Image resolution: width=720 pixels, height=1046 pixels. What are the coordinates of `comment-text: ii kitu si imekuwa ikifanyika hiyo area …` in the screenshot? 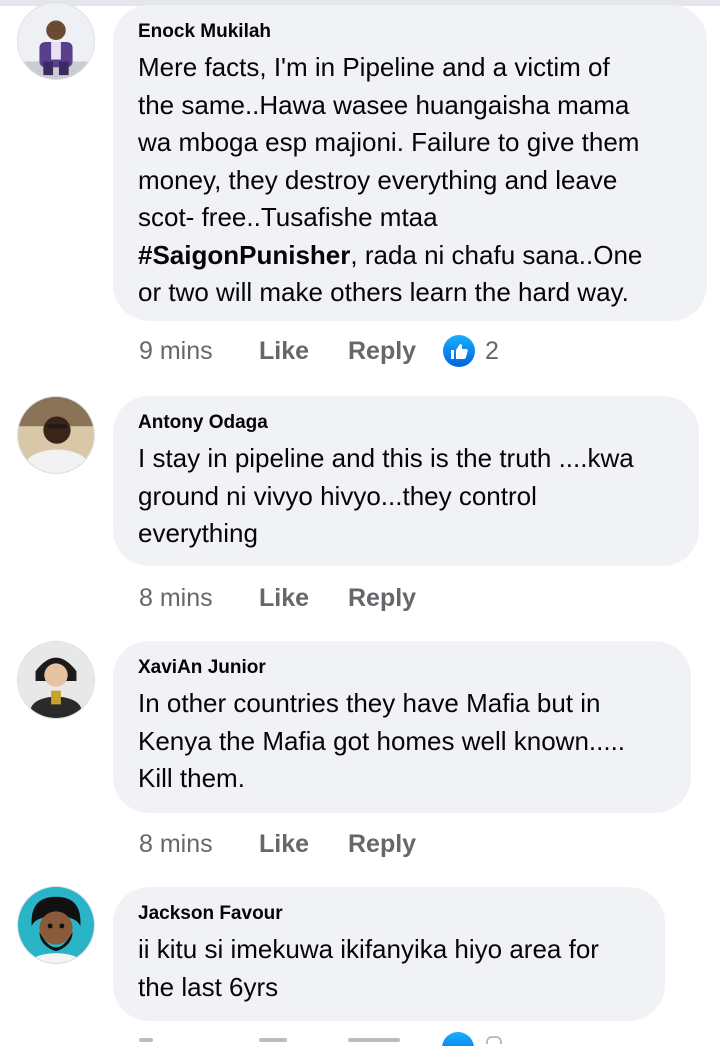 It's located at (368, 968).